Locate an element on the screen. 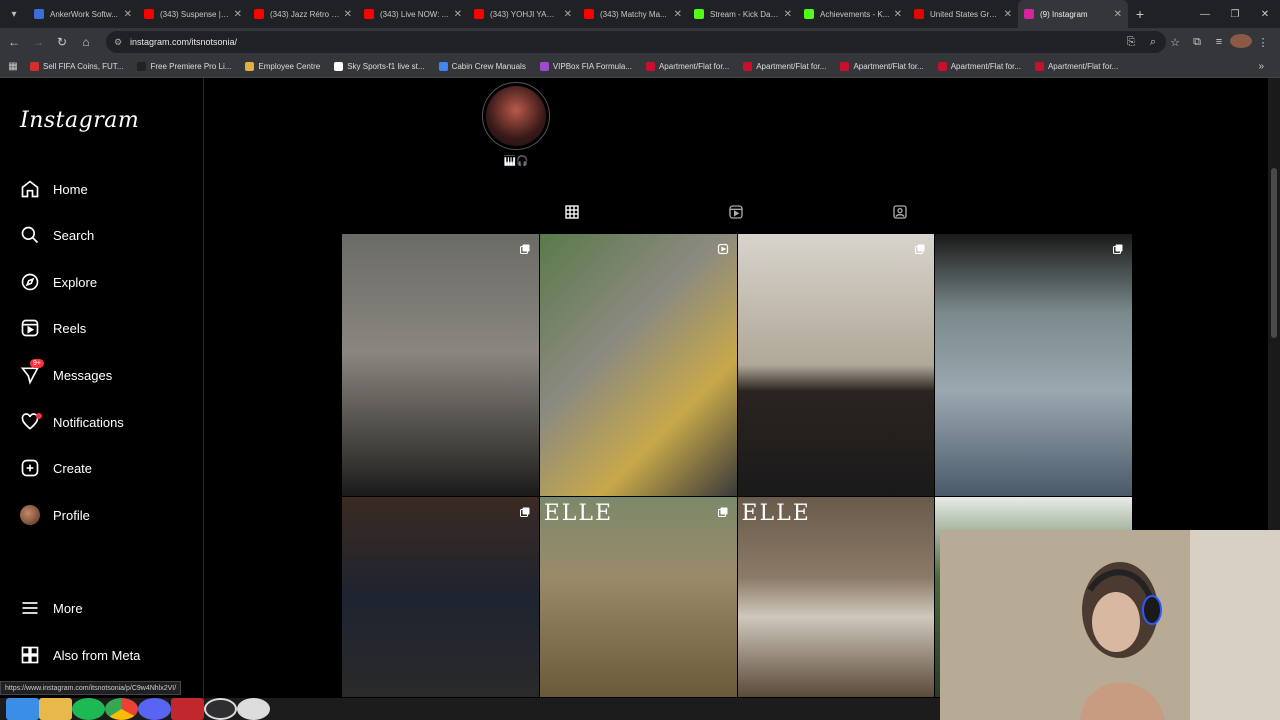 The height and width of the screenshot is (720, 1280). close-window-button: ✕ is located at coordinates (1265, 14).